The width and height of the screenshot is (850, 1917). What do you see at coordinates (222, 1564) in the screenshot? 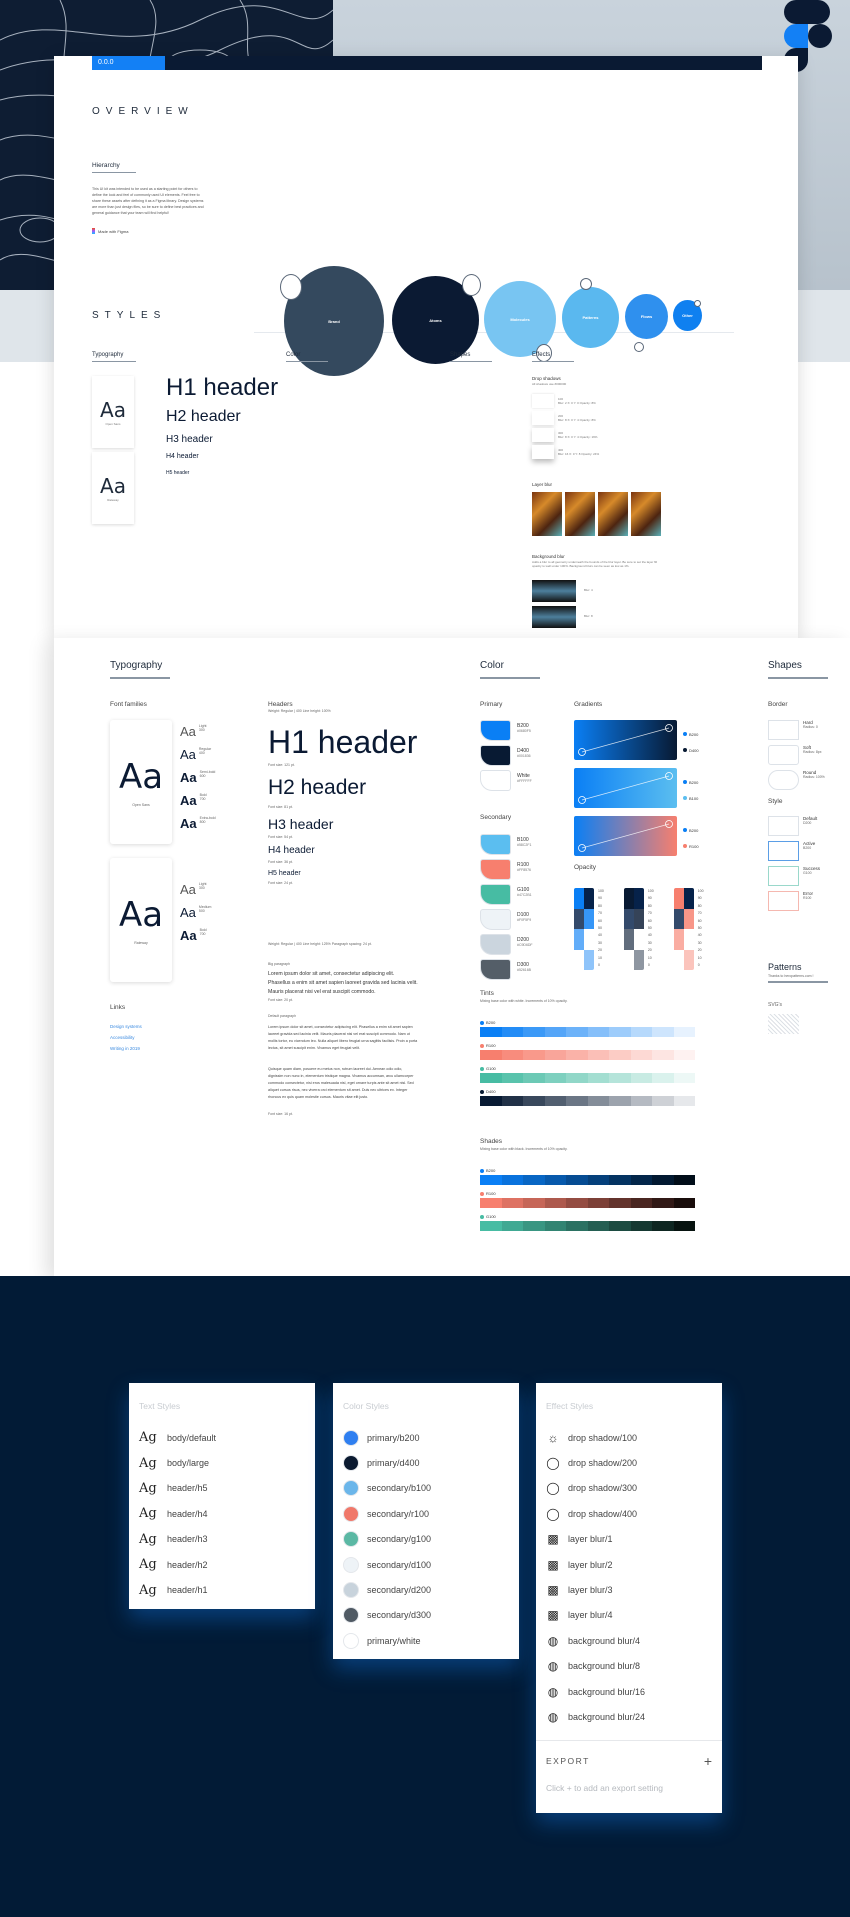
I see `text-style-item: Ag header/h2` at bounding box center [222, 1564].